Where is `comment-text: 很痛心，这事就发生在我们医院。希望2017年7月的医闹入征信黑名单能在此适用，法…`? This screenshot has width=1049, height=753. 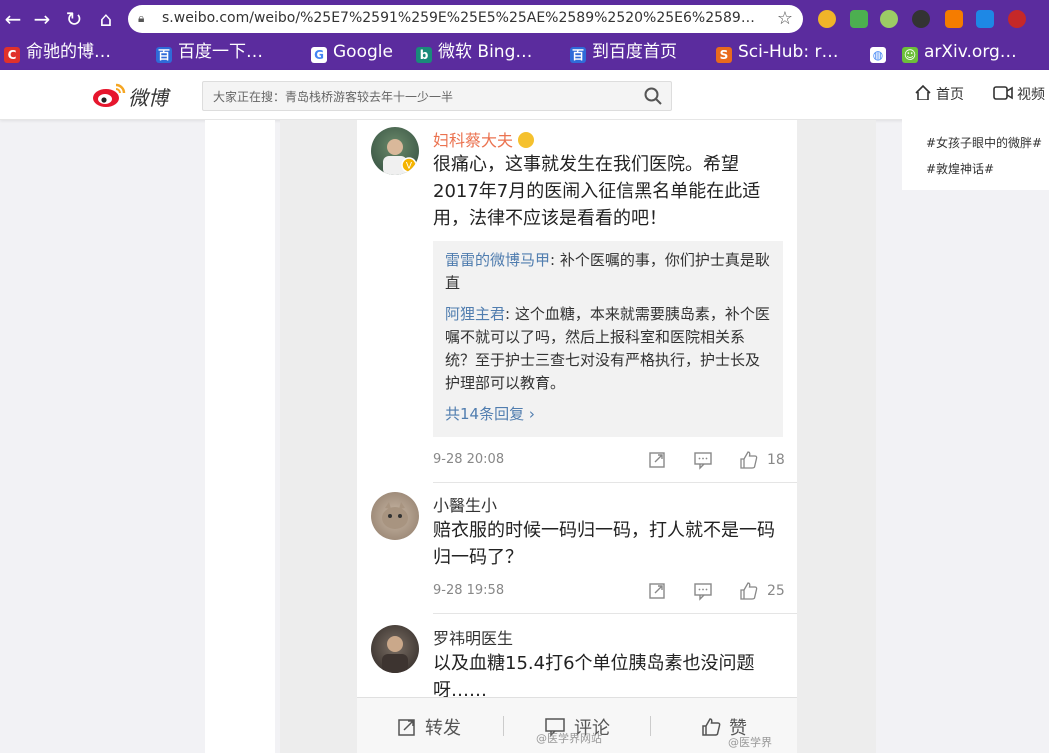
comment-text: 很痛心，这事就发生在我们医院。希望2017年7月的医闹入征信黑名单能在此适用，法… is located at coordinates (597, 191).